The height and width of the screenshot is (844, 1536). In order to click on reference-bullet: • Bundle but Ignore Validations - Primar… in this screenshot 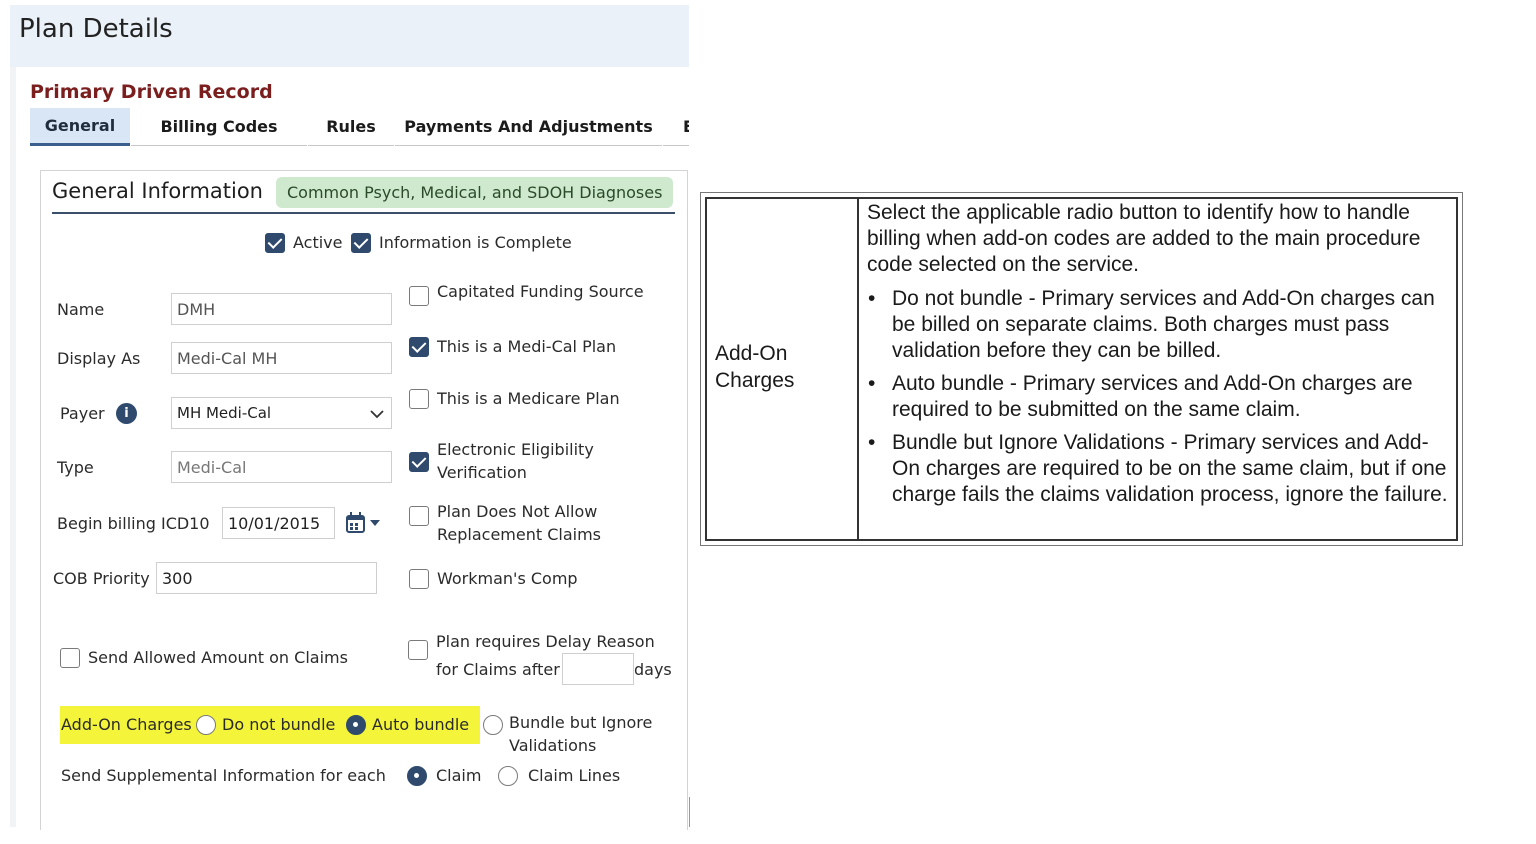, I will do `click(1158, 469)`.